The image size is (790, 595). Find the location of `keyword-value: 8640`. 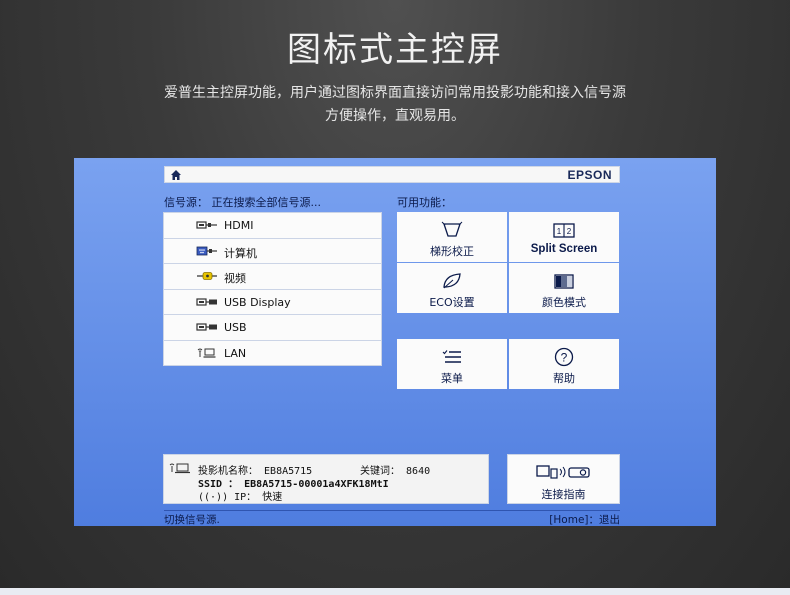

keyword-value: 8640 is located at coordinates (418, 471).